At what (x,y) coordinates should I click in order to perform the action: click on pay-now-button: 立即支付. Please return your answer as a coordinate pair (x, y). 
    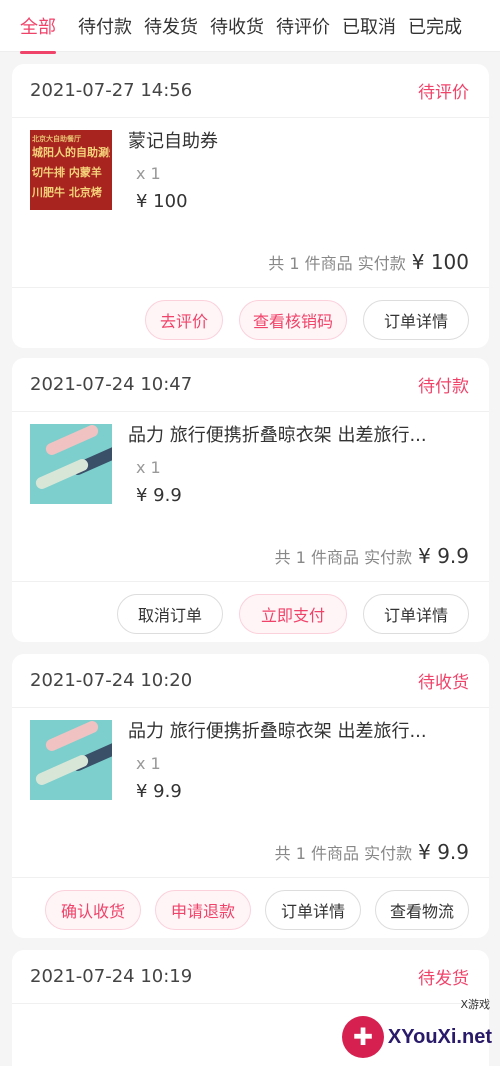
    Looking at the image, I should click on (293, 614).